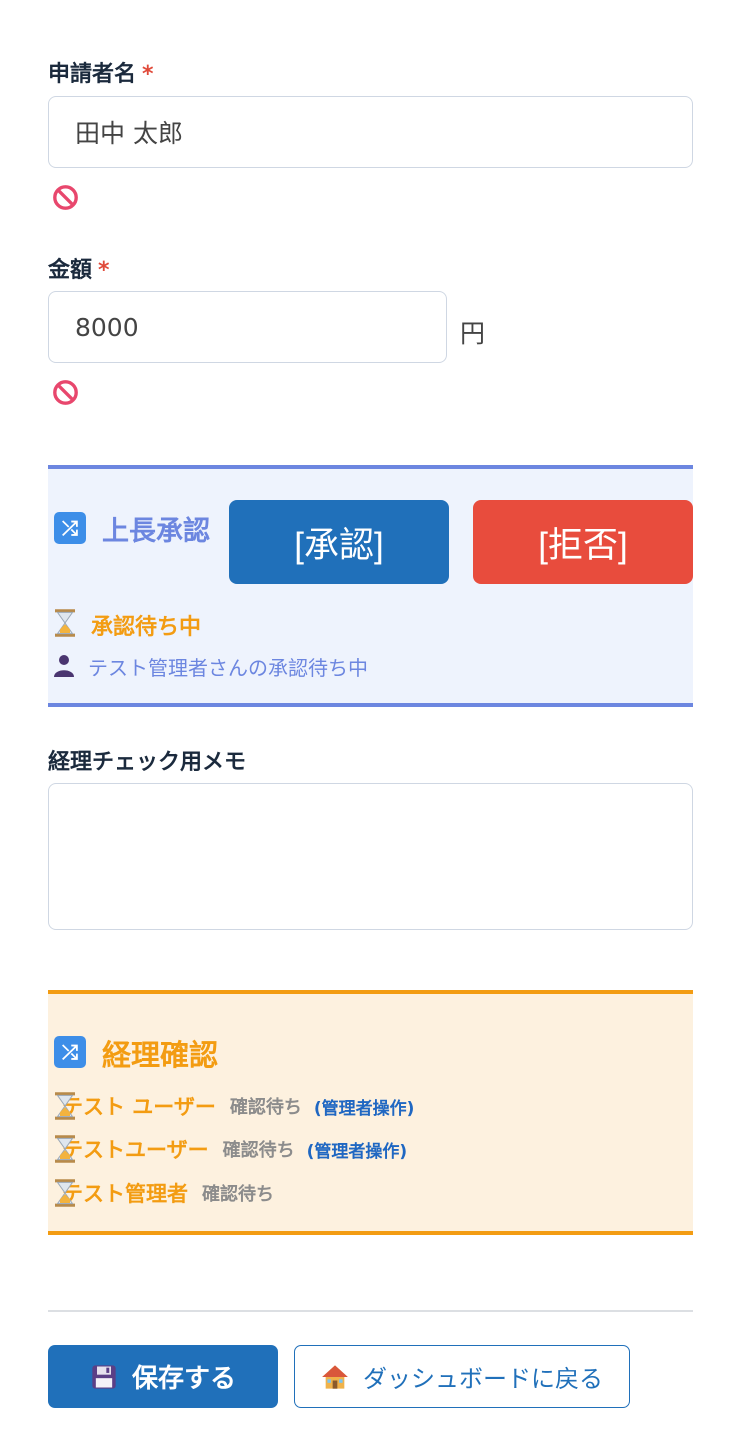 Image resolution: width=742 pixels, height=1456 pixels. What do you see at coordinates (370, 132) in the screenshot?
I see `applicant-input: 田中 太郎` at bounding box center [370, 132].